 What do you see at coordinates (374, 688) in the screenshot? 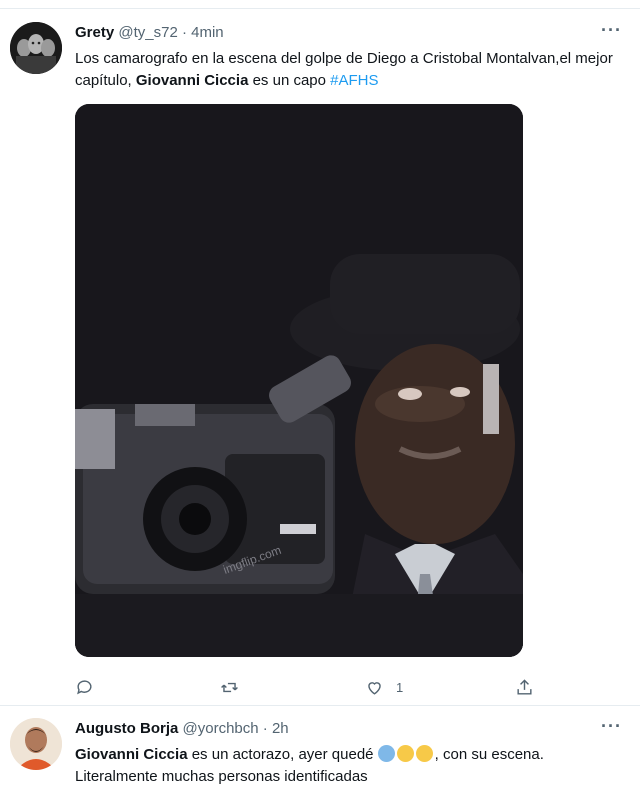
I see `heart-icon` at bounding box center [374, 688].